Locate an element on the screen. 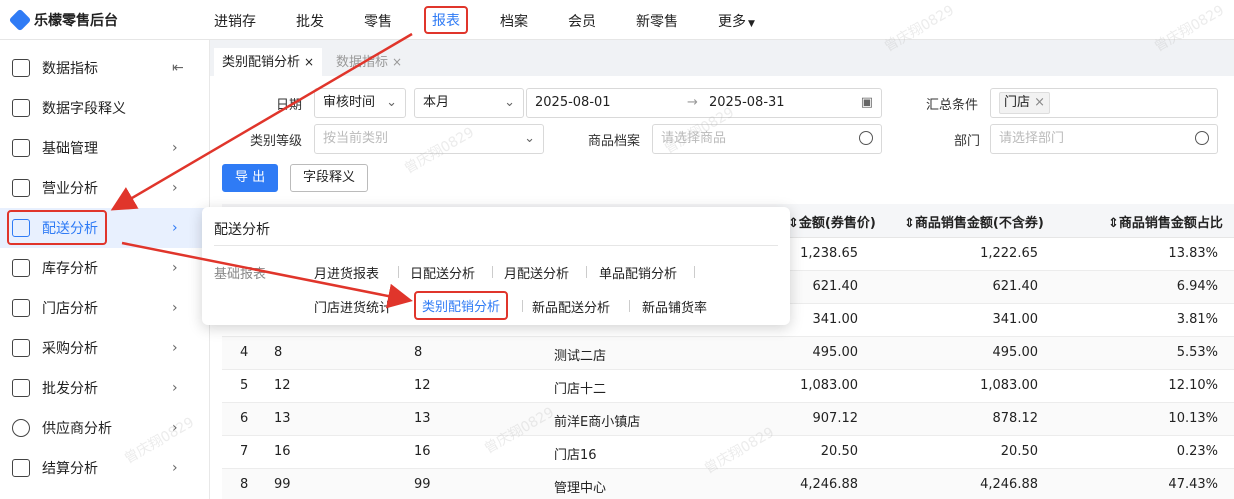  caret-down-icon: ▼ is located at coordinates (751, 24).